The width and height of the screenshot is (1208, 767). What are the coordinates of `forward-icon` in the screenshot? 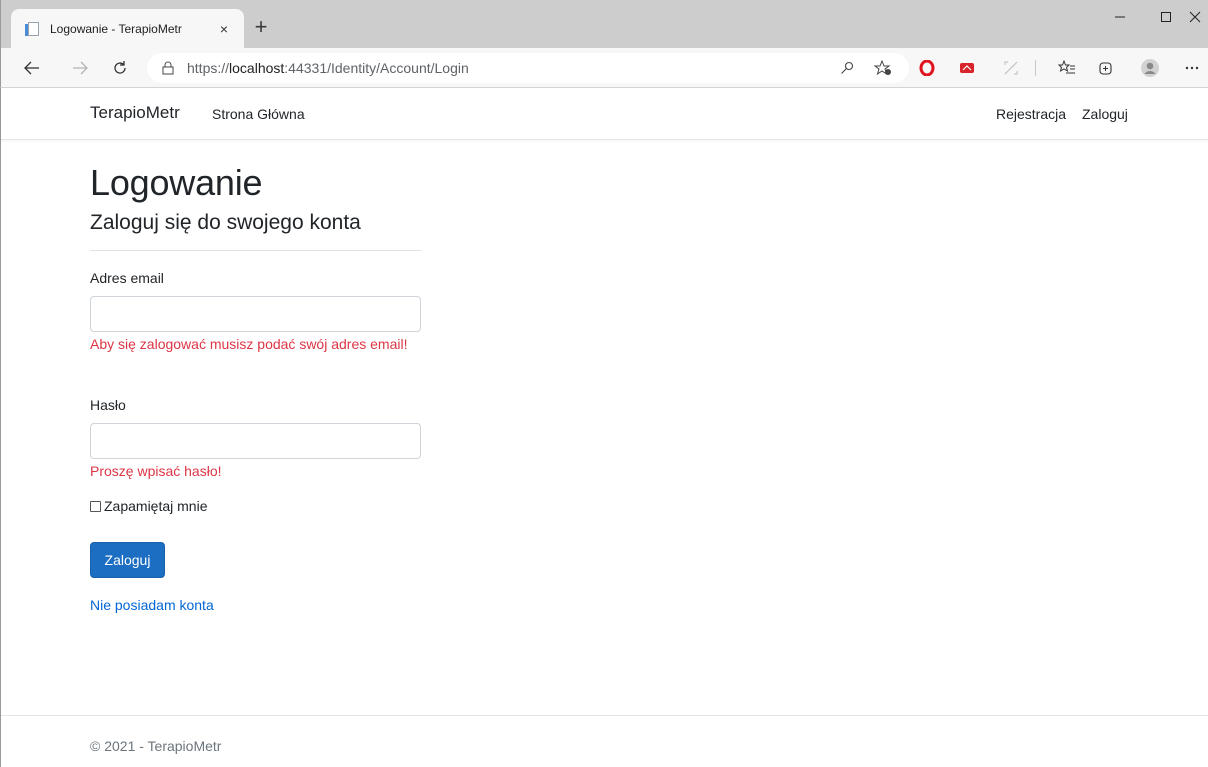 It's located at (80, 68).